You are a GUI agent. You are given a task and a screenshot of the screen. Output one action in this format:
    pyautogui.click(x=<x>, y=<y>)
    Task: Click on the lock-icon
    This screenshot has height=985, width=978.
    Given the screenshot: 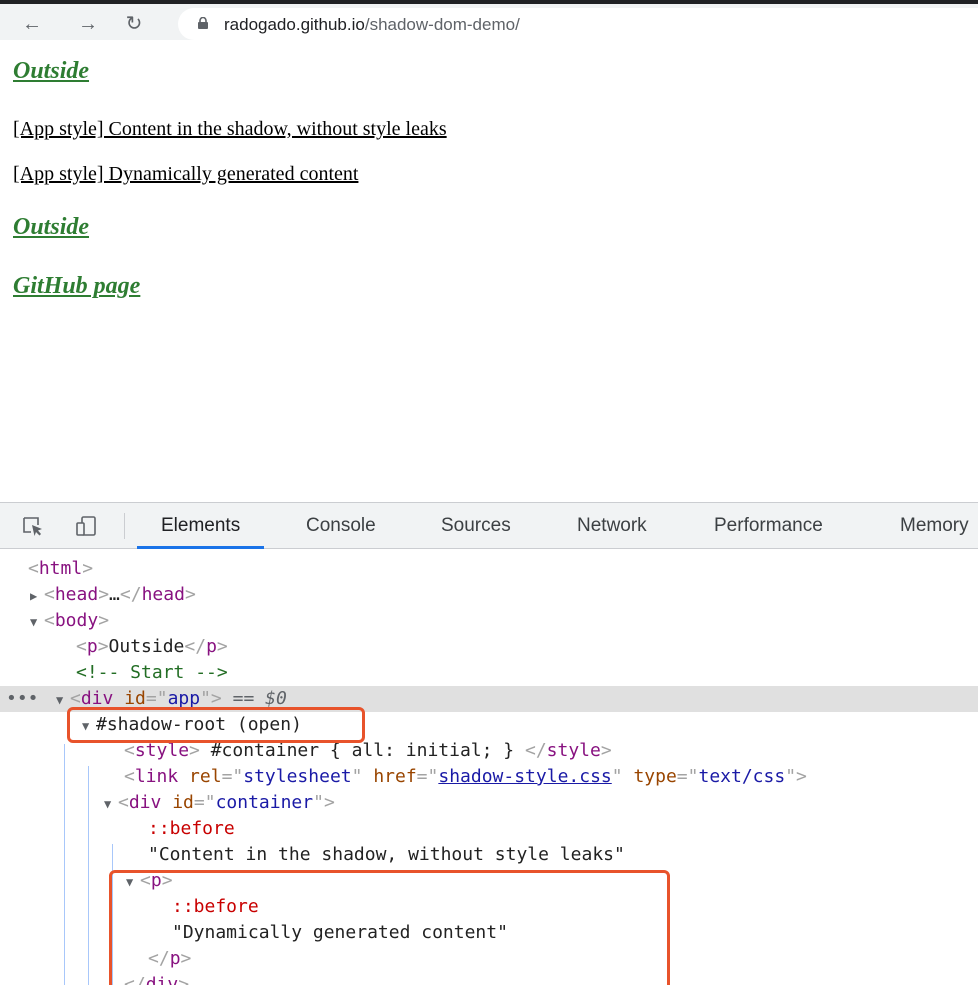 What is the action you would take?
    pyautogui.click(x=203, y=23)
    